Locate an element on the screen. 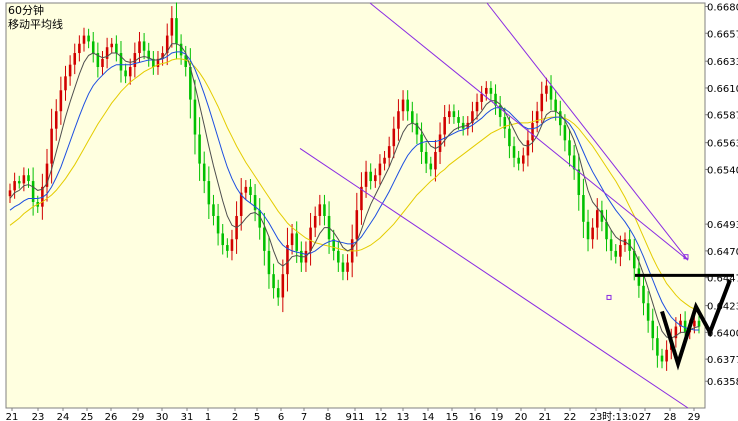 The image size is (738, 421). x-tick-label: 14 is located at coordinates (428, 416).